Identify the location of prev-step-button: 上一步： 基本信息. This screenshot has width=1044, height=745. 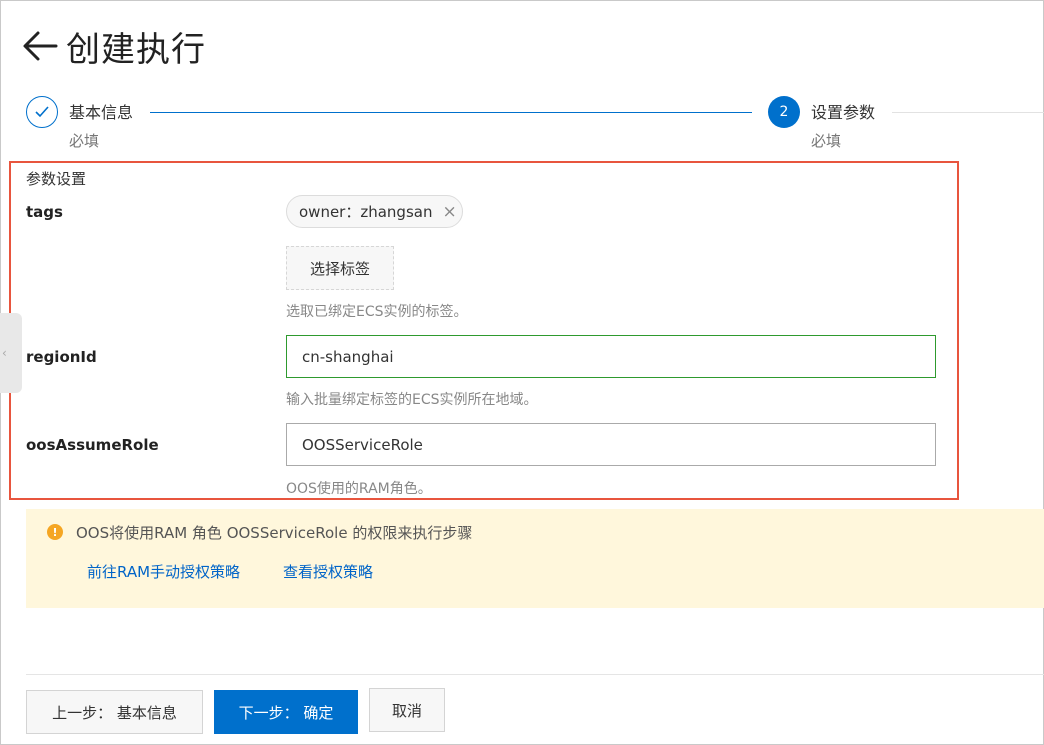
(114, 712).